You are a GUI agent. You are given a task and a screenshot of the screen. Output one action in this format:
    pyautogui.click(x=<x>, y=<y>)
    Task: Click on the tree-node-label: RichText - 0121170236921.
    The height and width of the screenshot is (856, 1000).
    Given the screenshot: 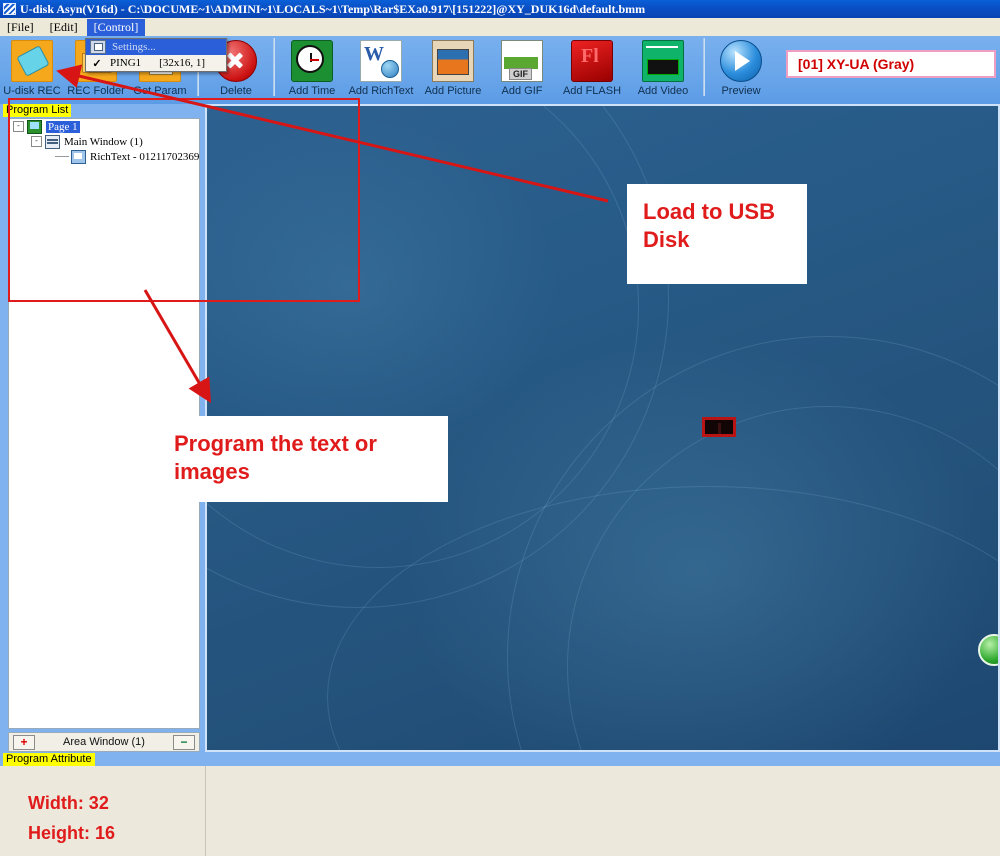 What is the action you would take?
    pyautogui.click(x=145, y=156)
    